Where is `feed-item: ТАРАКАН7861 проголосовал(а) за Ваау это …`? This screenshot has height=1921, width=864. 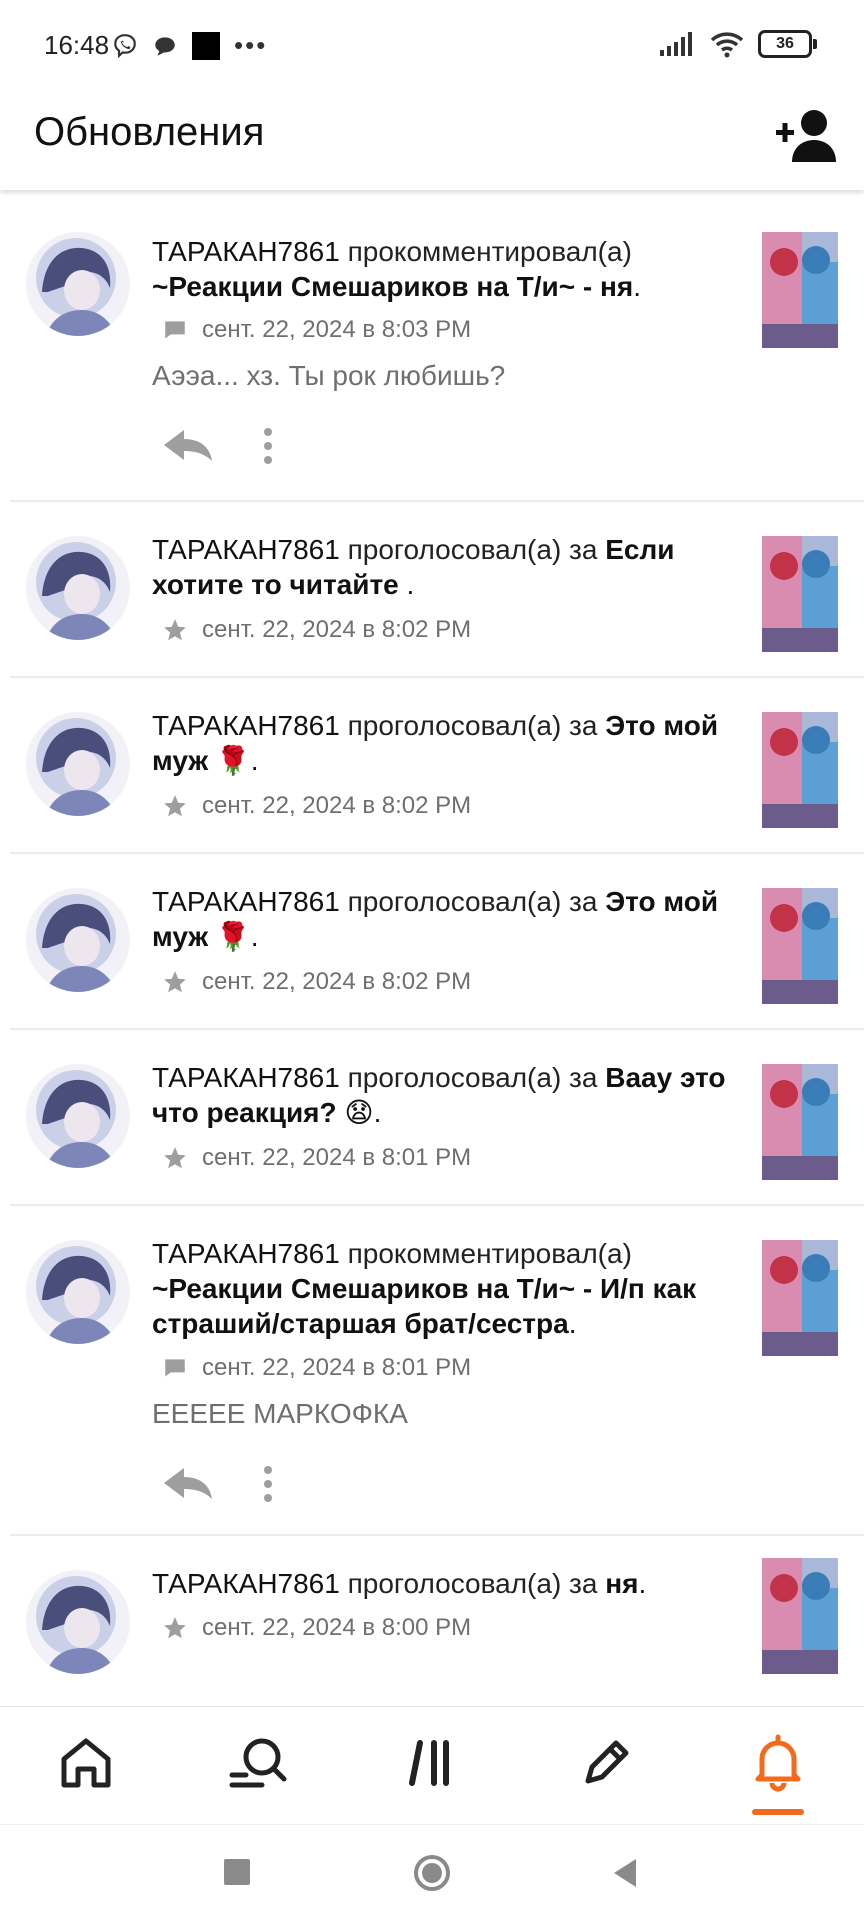
feed-item: ТАРАКАН7861 проголосовал(а) за Ваау это … is located at coordinates (437, 1117).